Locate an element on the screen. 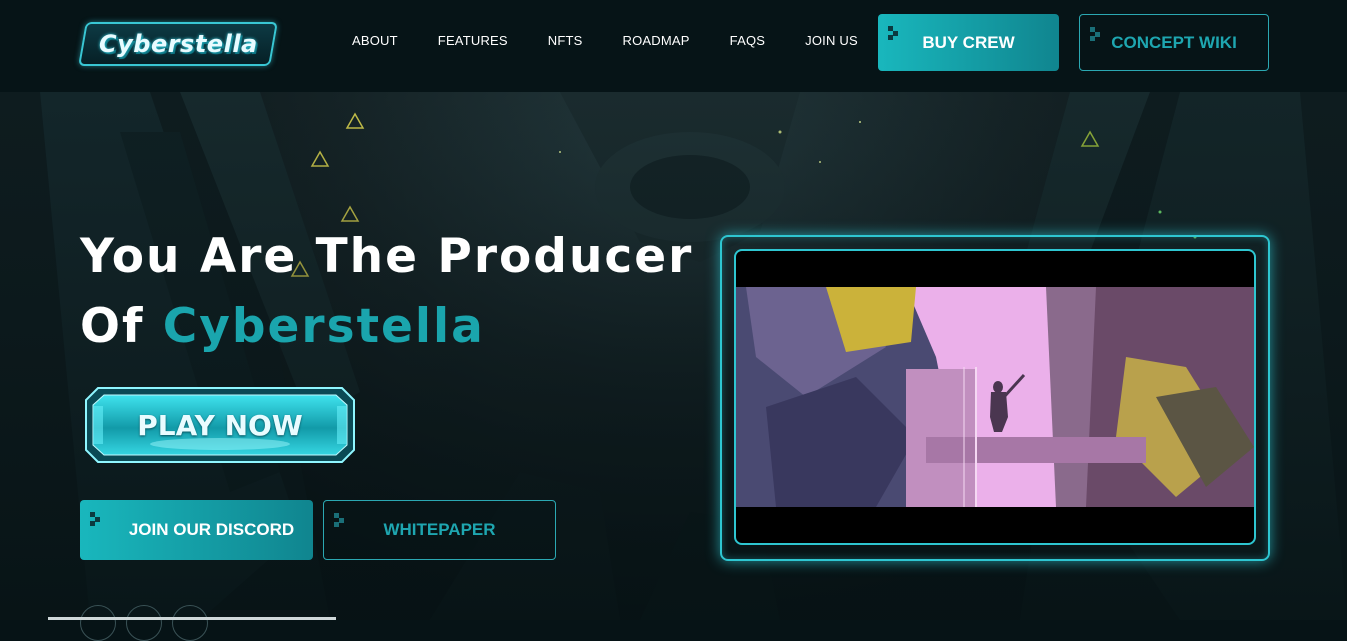 This screenshot has width=1347, height=641. video-frame-image is located at coordinates (995, 397).